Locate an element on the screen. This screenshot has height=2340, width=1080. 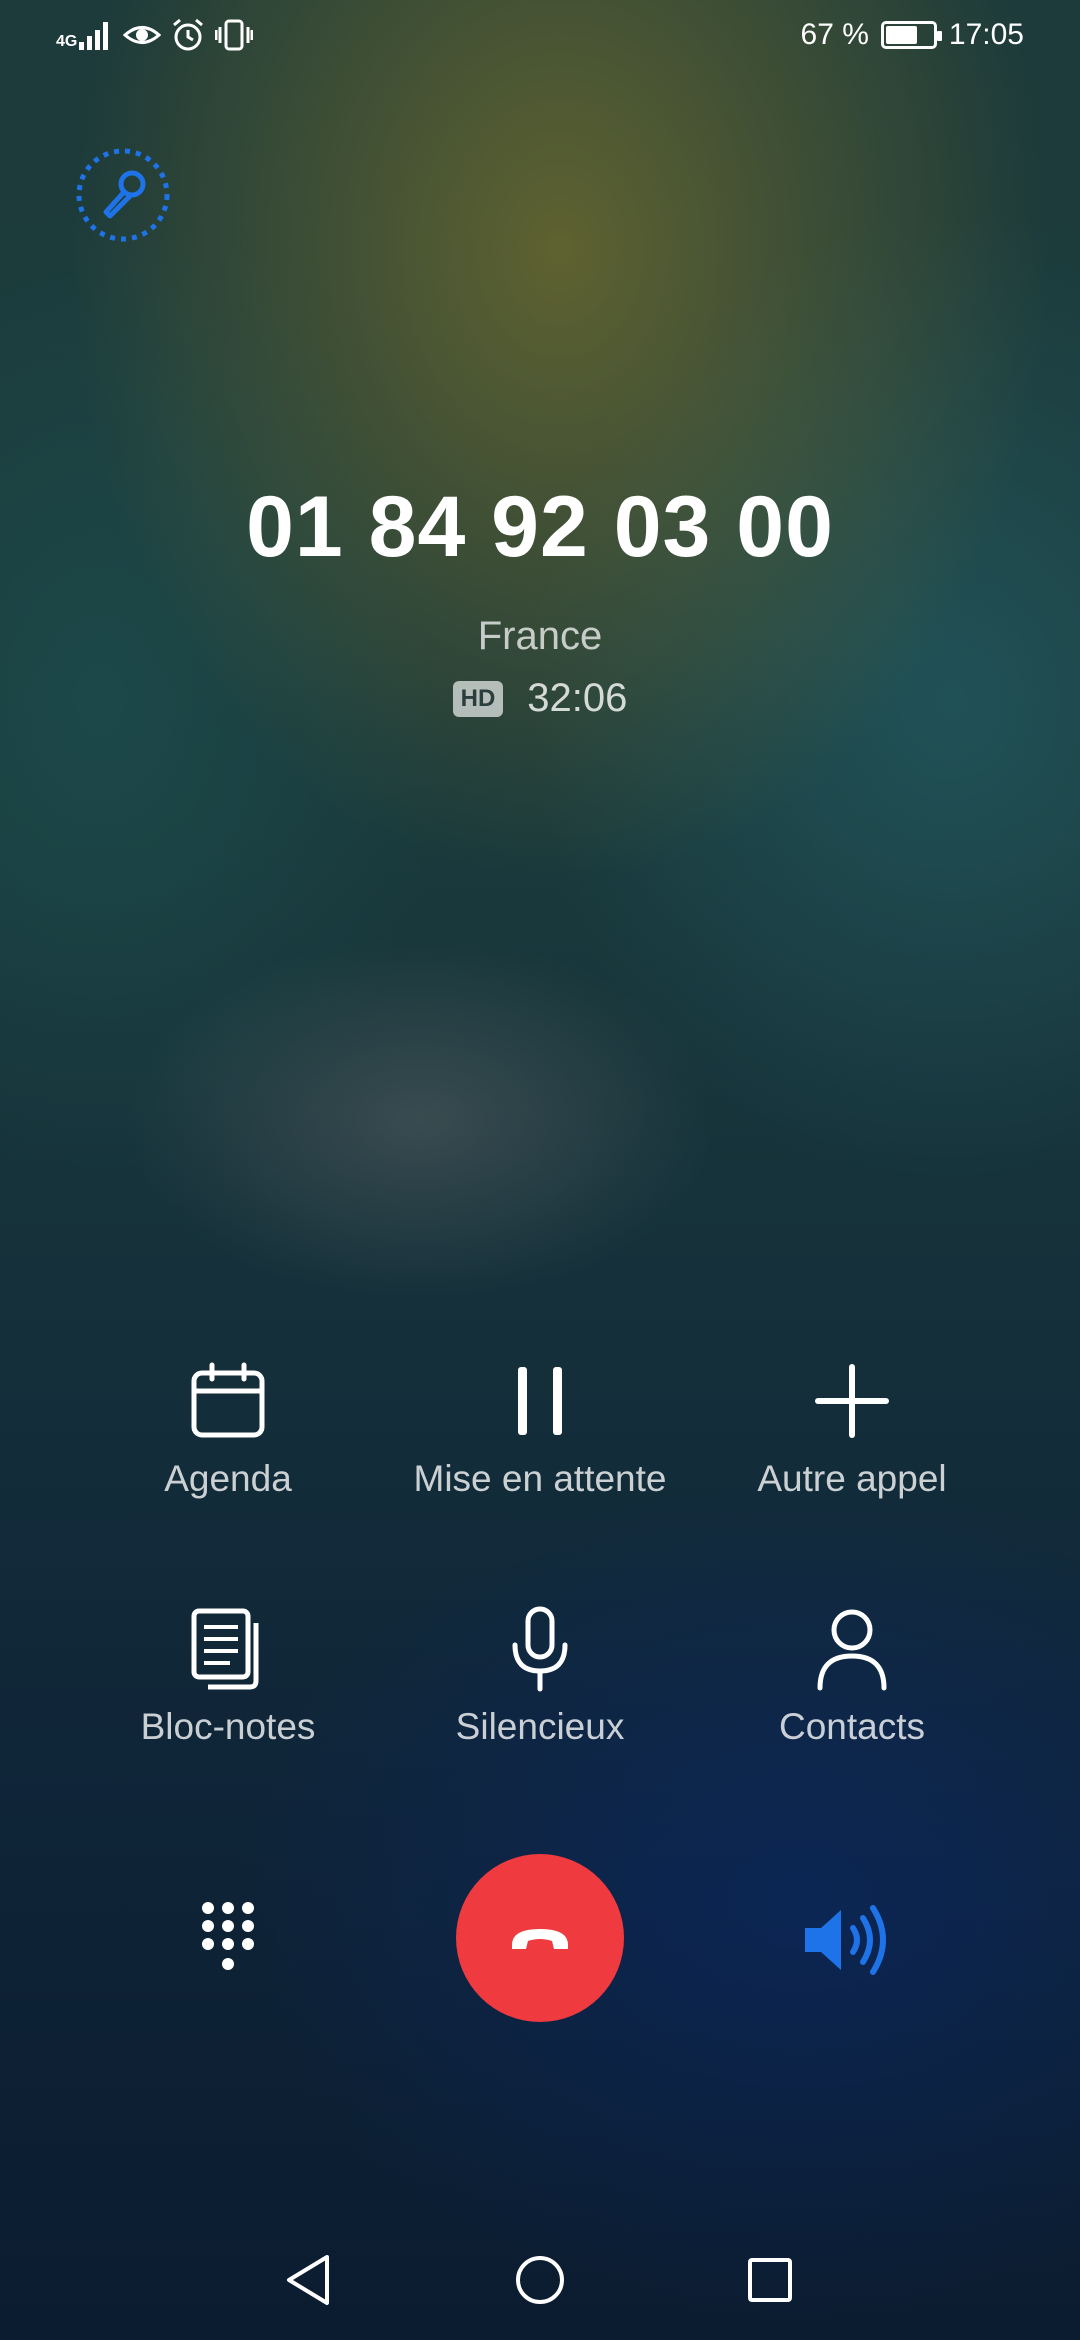
dialpad-icon is located at coordinates (228, 1936).